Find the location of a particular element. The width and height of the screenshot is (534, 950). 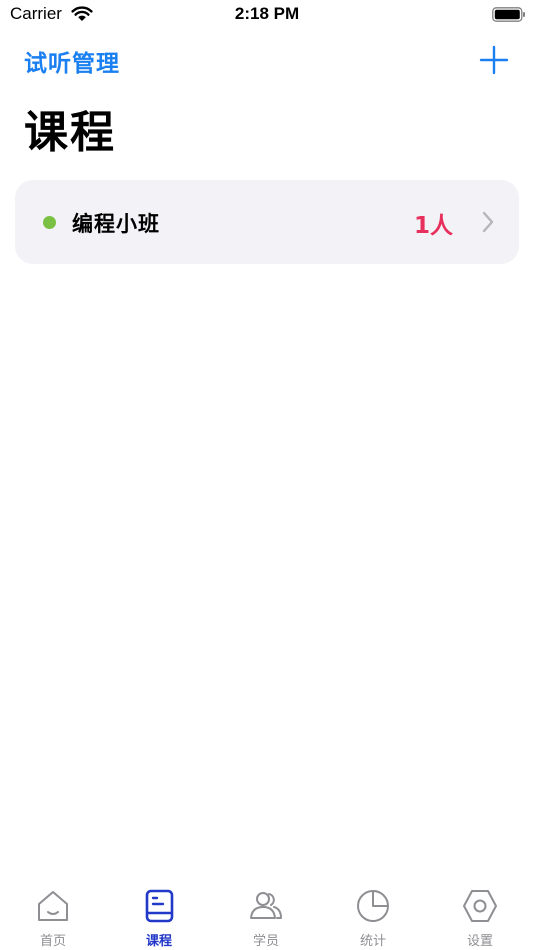

tab-courses: 课程 is located at coordinates (159, 913).